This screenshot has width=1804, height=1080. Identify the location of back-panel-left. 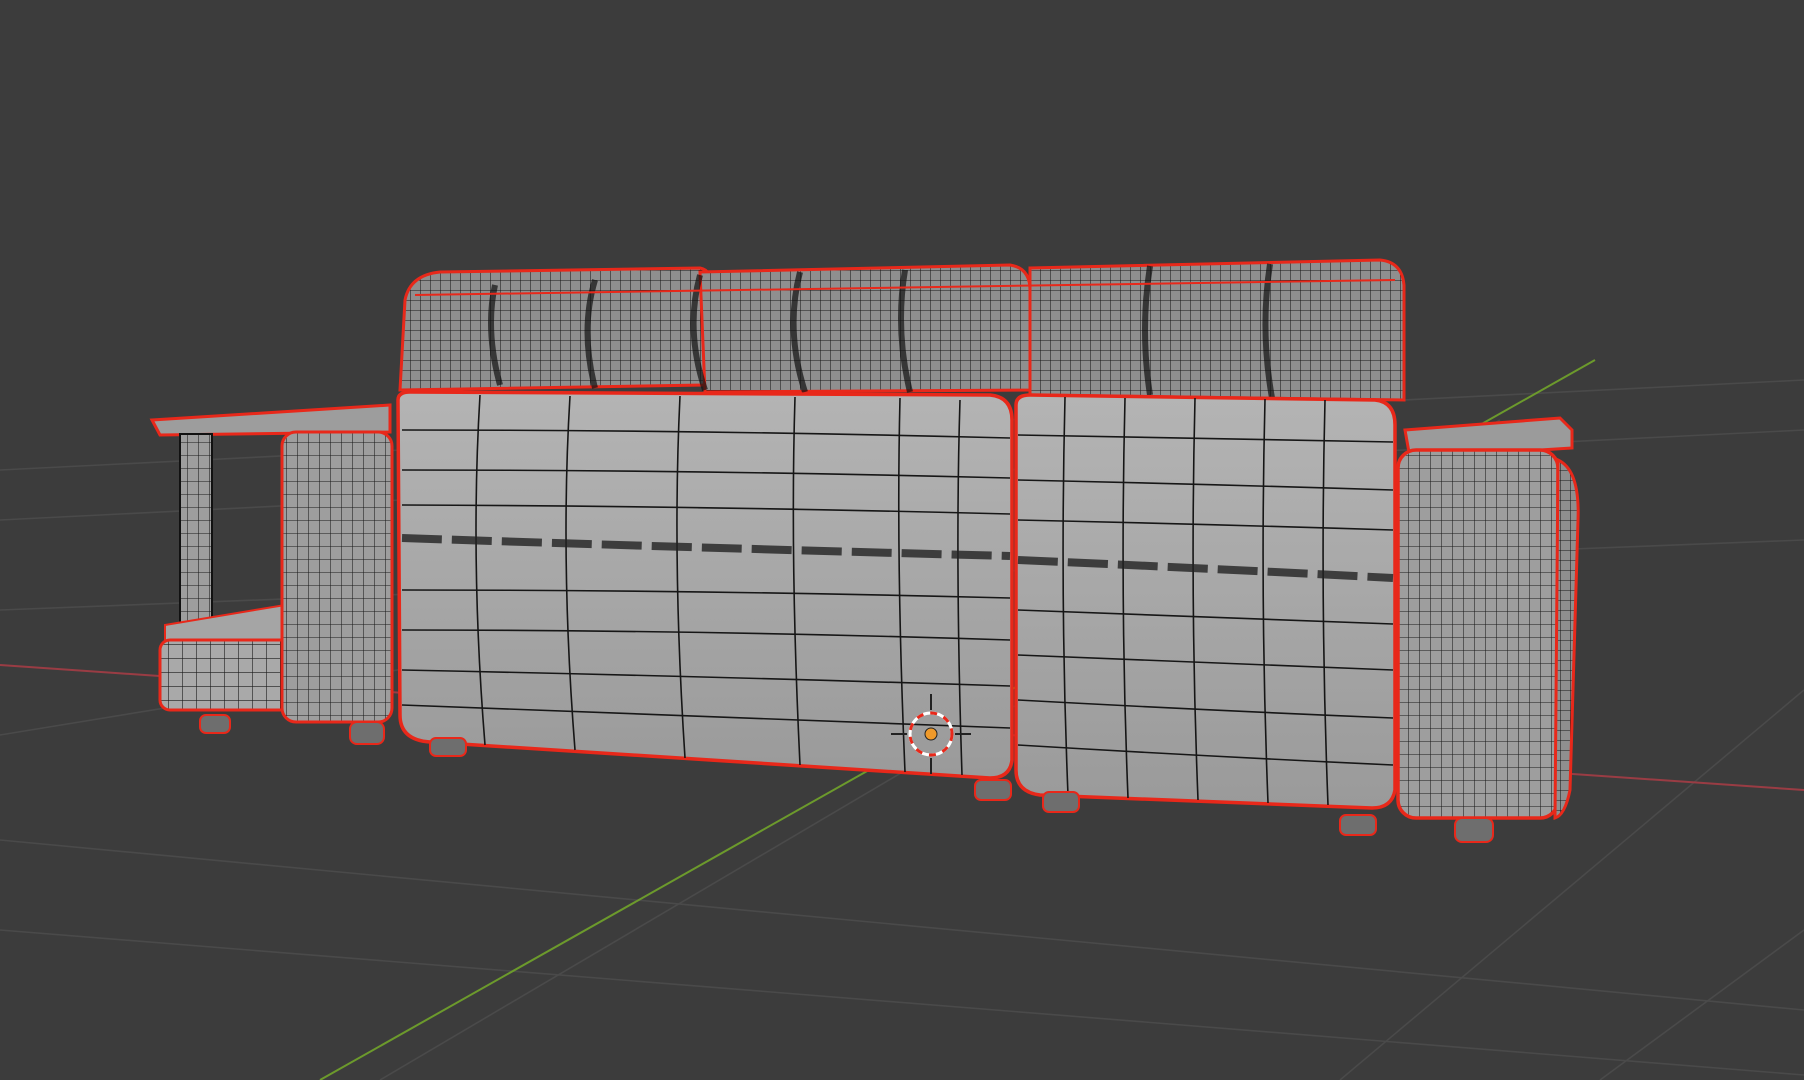
(705, 595).